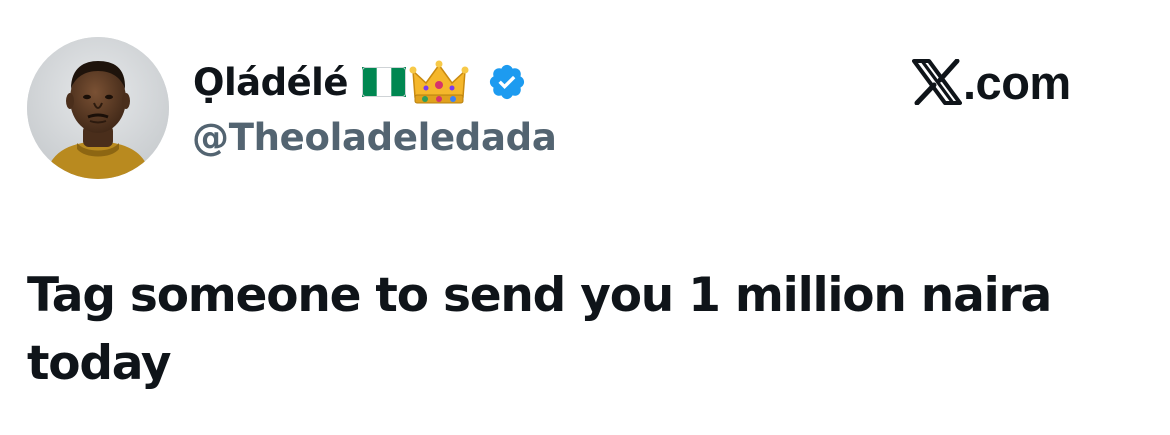 The height and width of the screenshot is (435, 1170). I want to click on avatar, so click(98, 108).